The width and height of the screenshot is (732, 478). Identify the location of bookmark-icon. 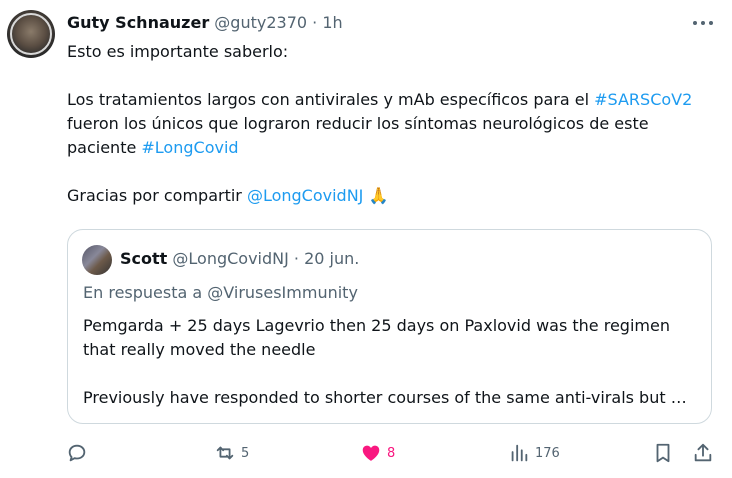
(663, 453).